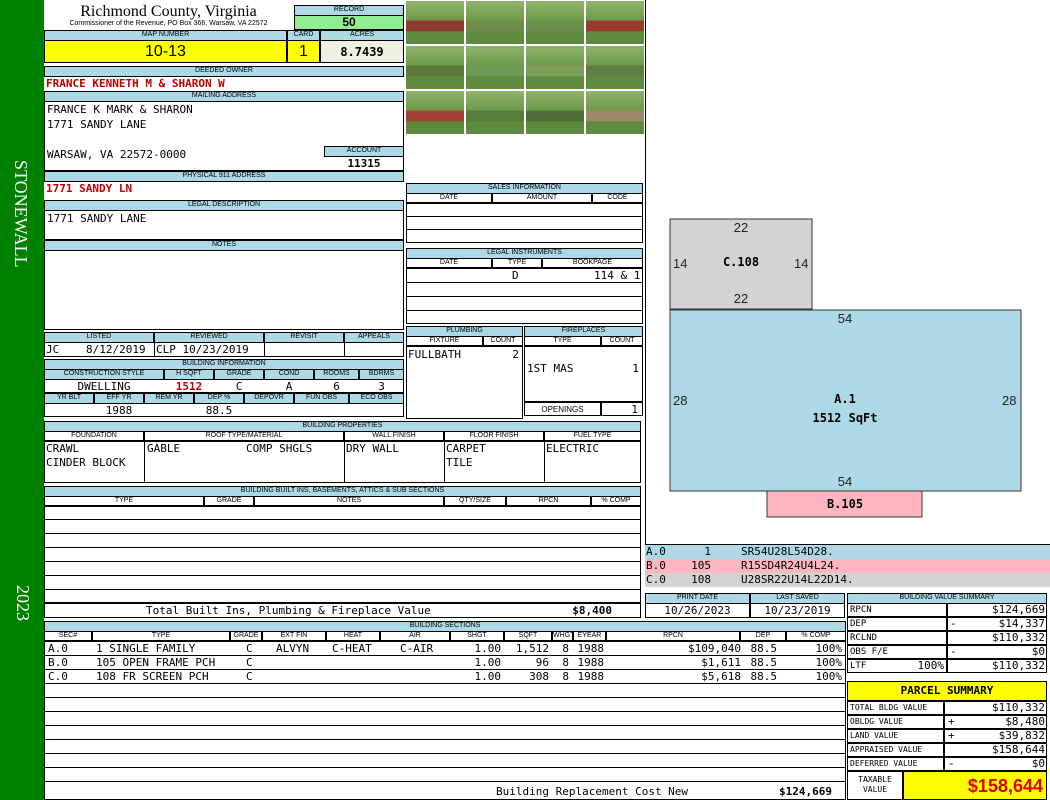 This screenshot has width=1050, height=800. I want to click on parcel-row-value: $158,644, so click(1018, 749).